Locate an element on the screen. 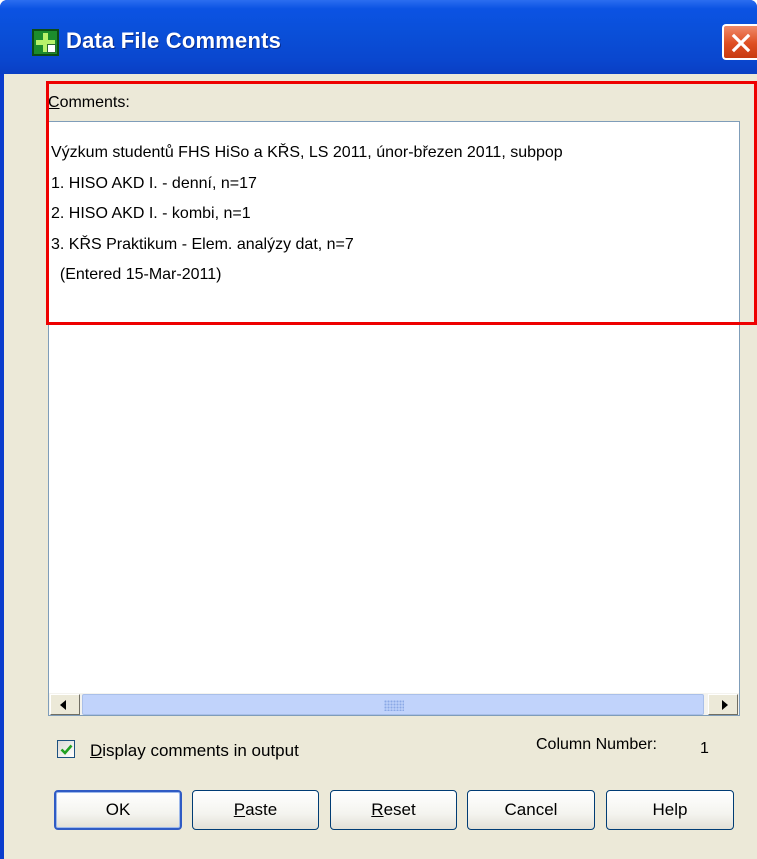 This screenshot has height=859, width=757. comments-label: Comments: is located at coordinates (89, 102).